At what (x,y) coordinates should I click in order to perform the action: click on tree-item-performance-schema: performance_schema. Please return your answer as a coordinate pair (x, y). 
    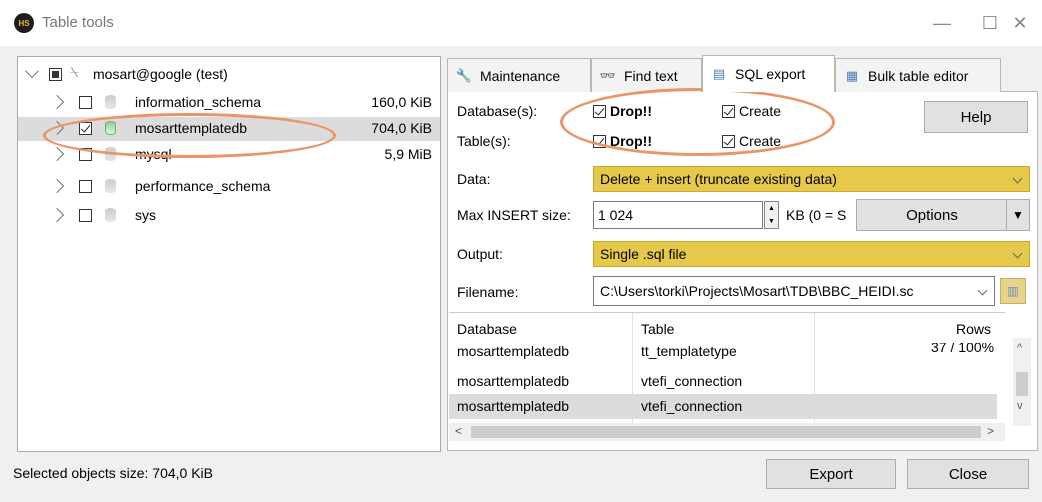
    Looking at the image, I should click on (229, 187).